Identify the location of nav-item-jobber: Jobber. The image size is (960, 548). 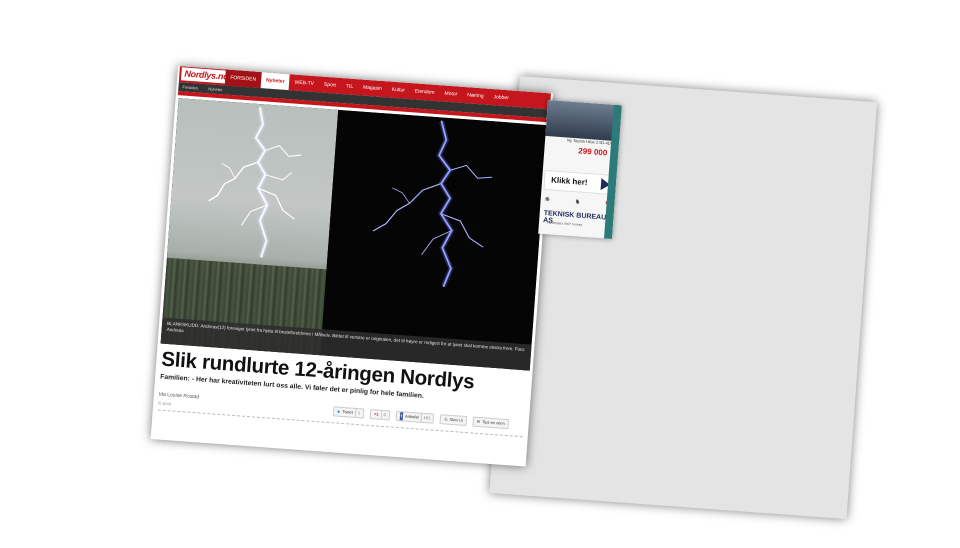
(501, 98).